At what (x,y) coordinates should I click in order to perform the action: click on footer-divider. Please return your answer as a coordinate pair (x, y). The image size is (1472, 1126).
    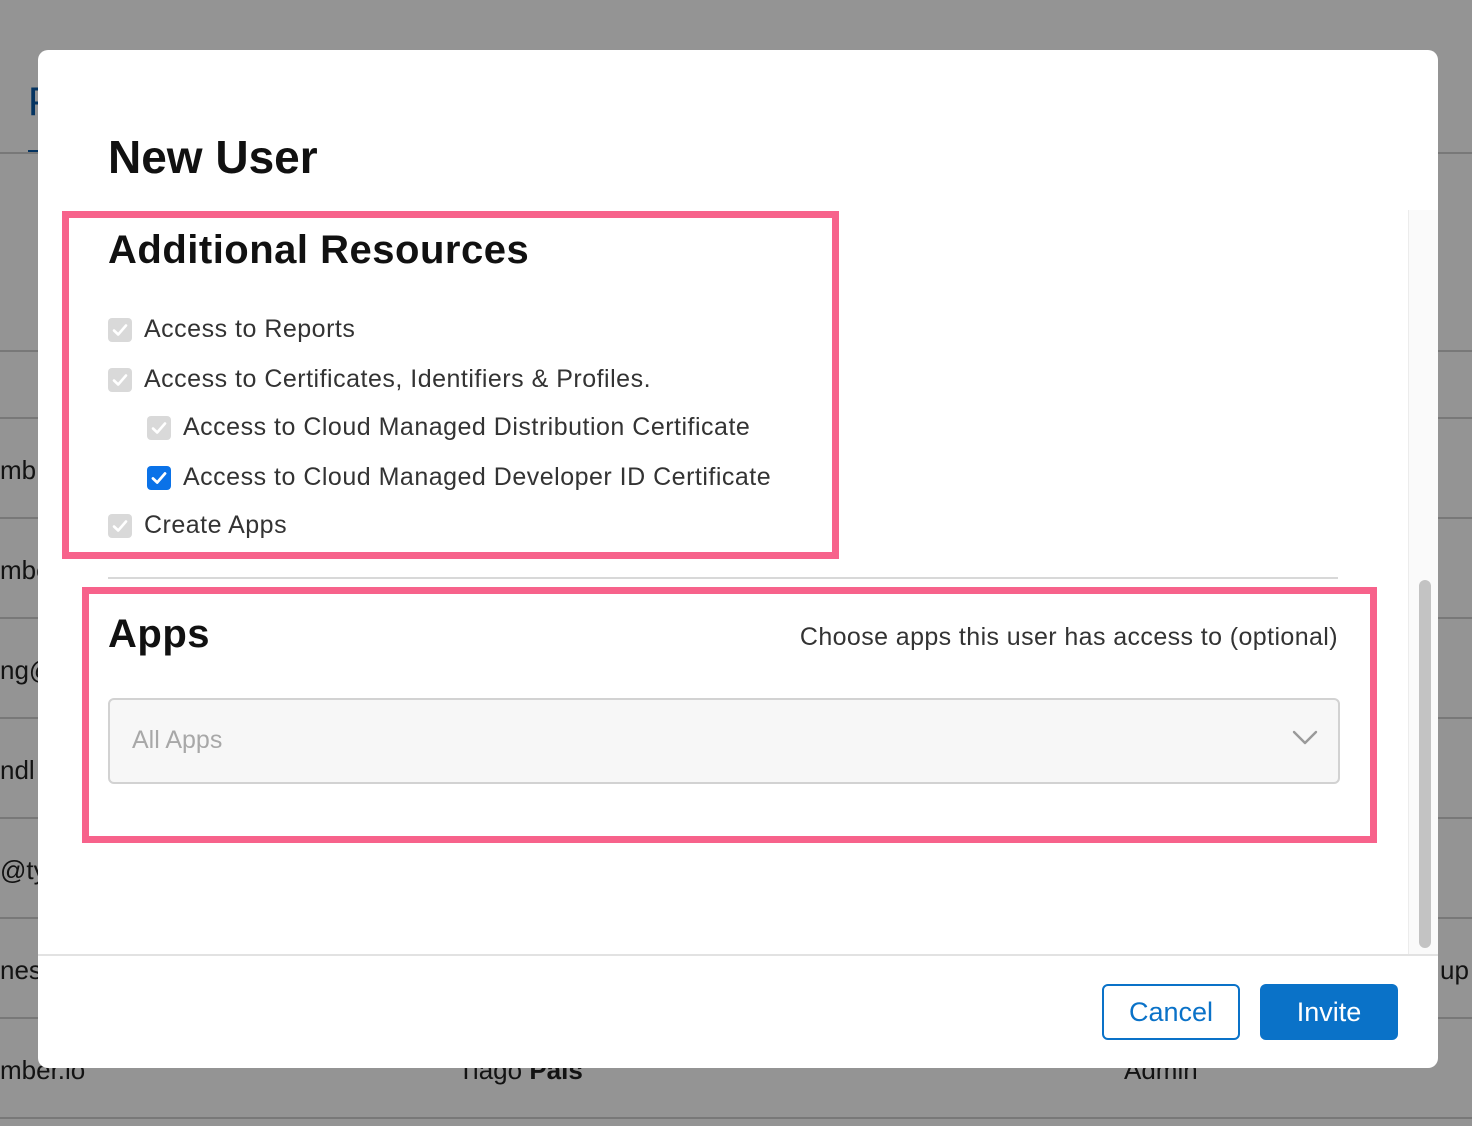
    Looking at the image, I should click on (738, 955).